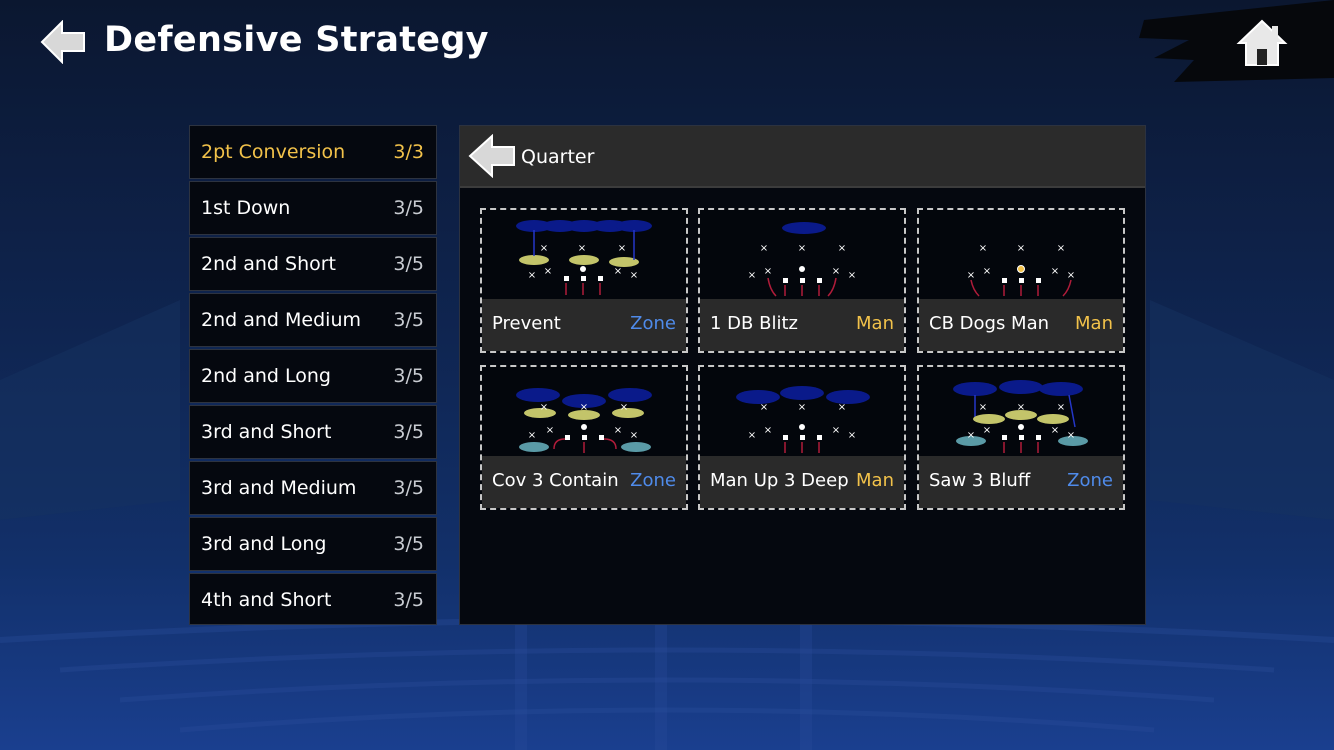 The width and height of the screenshot is (1334, 750). Describe the element at coordinates (313, 208) in the screenshot. I see `situation-item-1st-down: 1st Down 3/5` at that location.